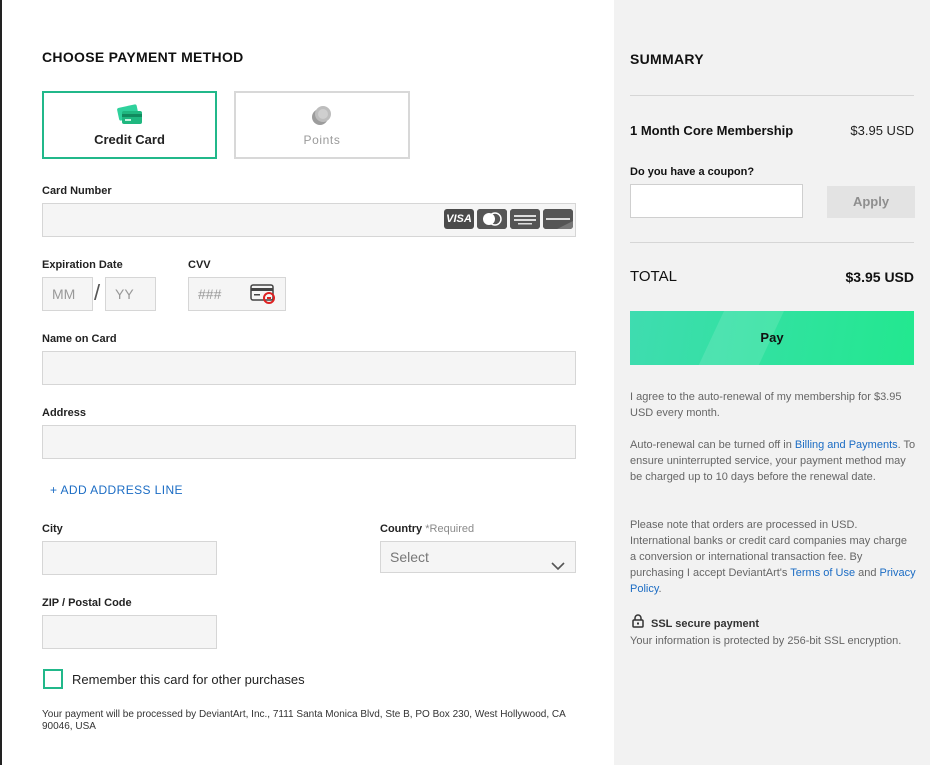 The height and width of the screenshot is (765, 930). I want to click on terms-of-use-link: Terms of Use, so click(822, 573).